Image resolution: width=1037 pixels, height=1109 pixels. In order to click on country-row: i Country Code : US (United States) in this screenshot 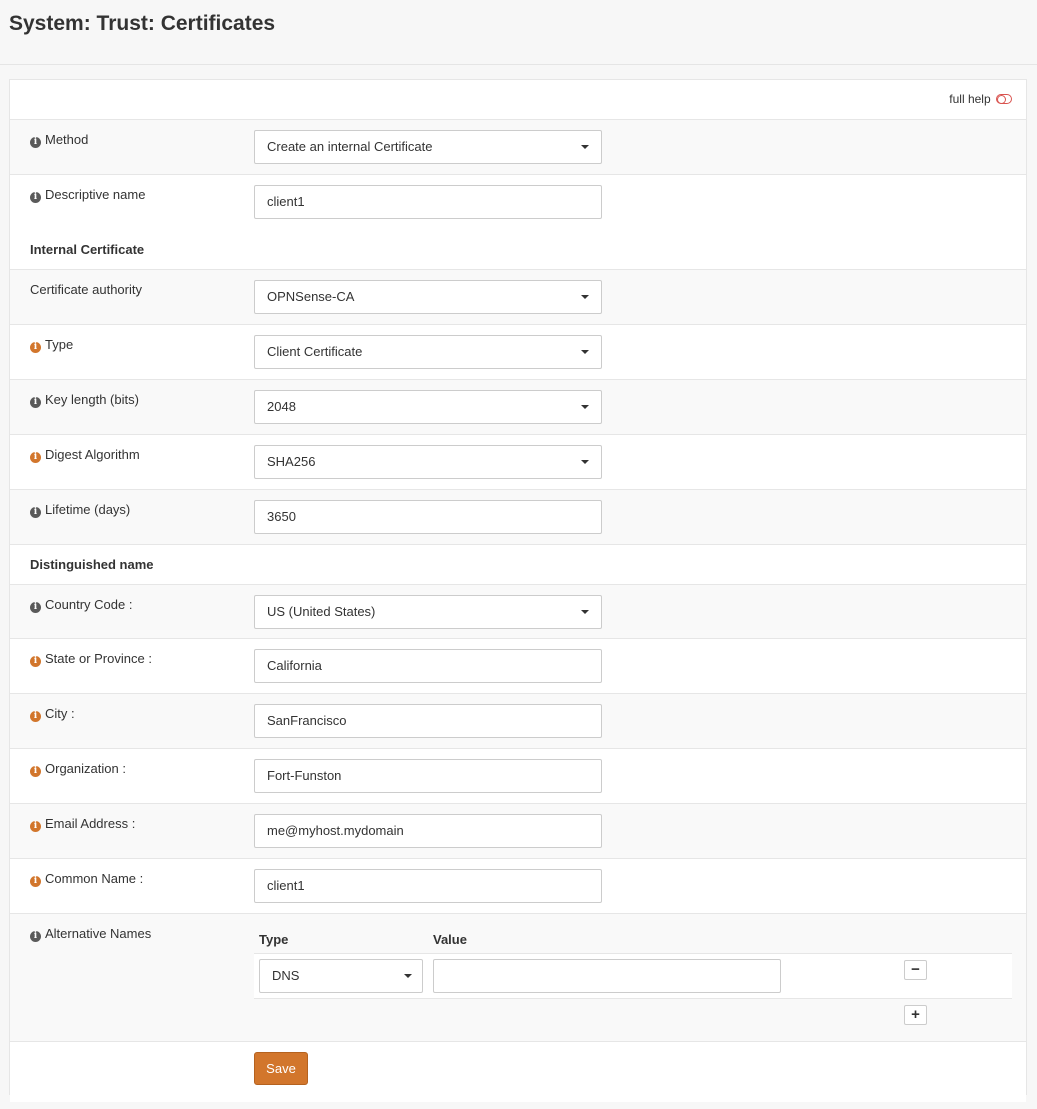, I will do `click(518, 612)`.